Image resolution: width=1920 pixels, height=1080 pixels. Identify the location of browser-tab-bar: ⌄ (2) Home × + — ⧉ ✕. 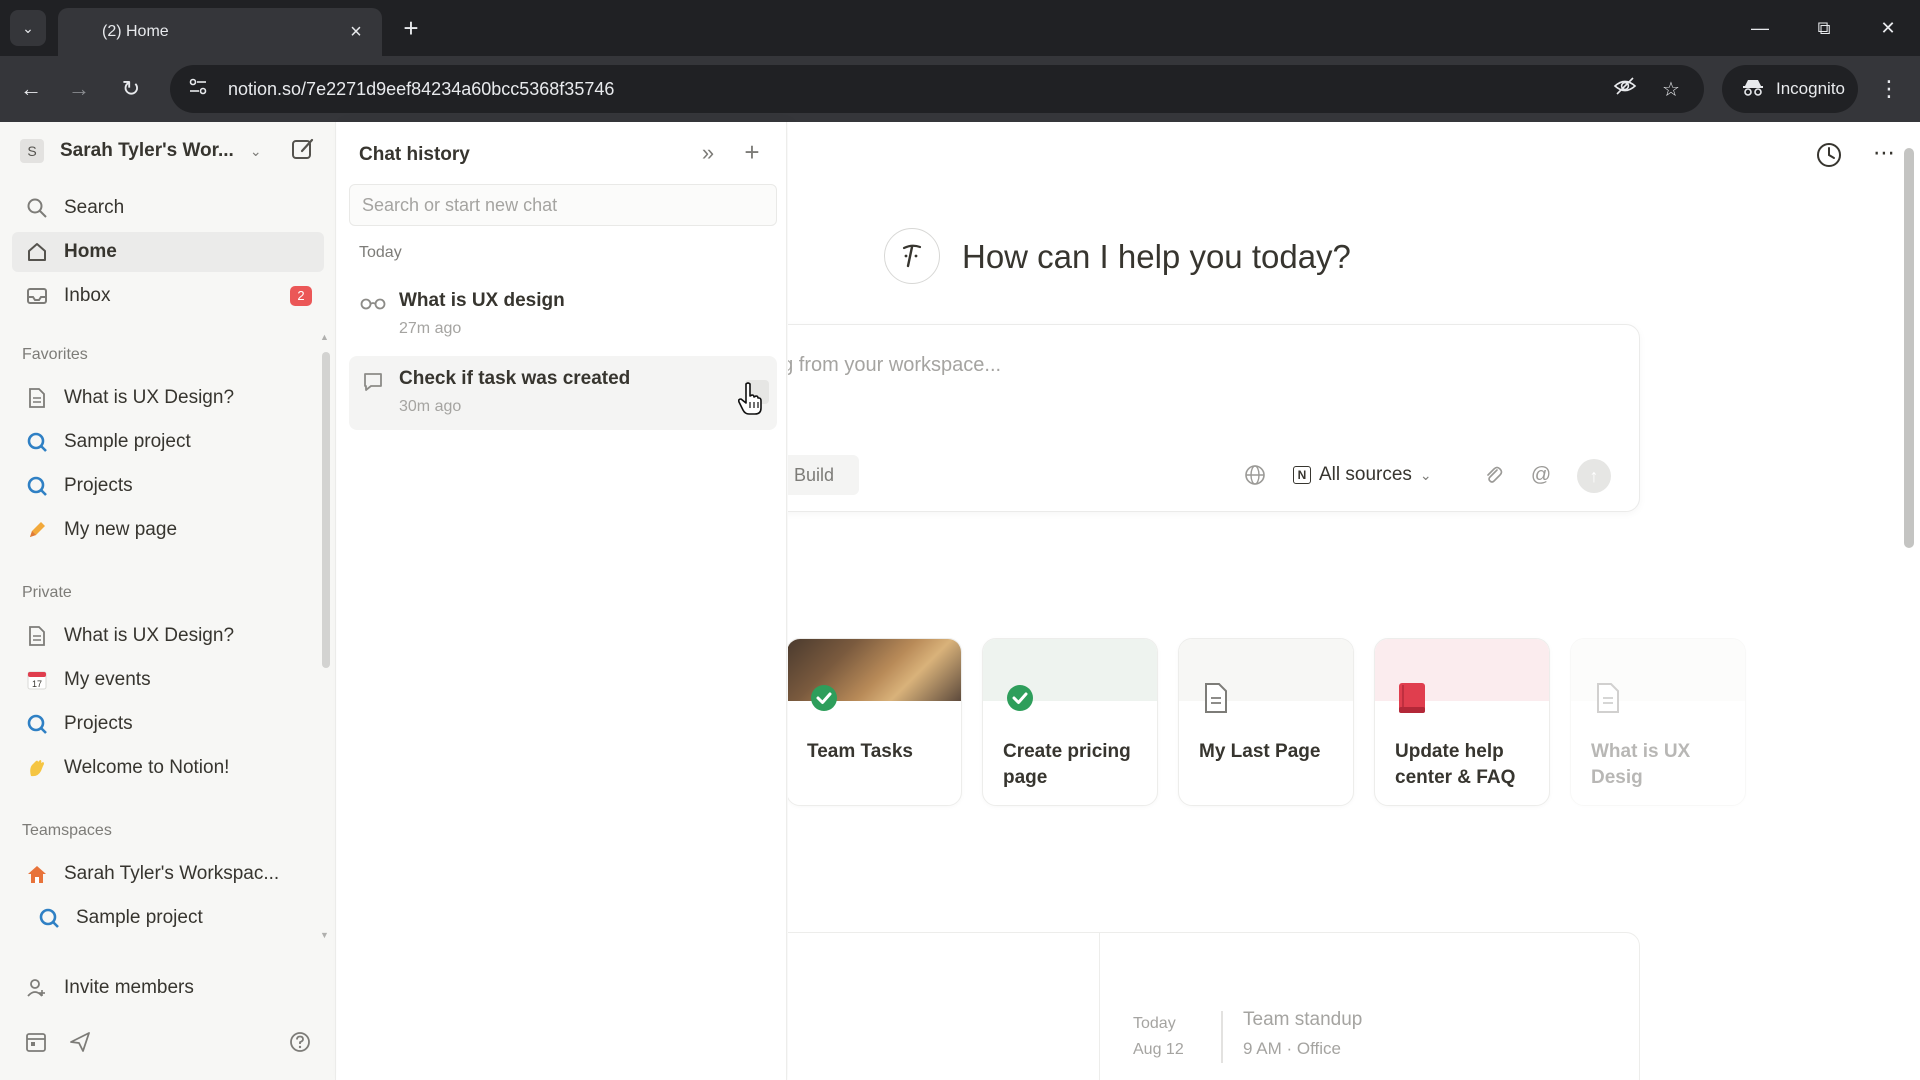
(960, 28).